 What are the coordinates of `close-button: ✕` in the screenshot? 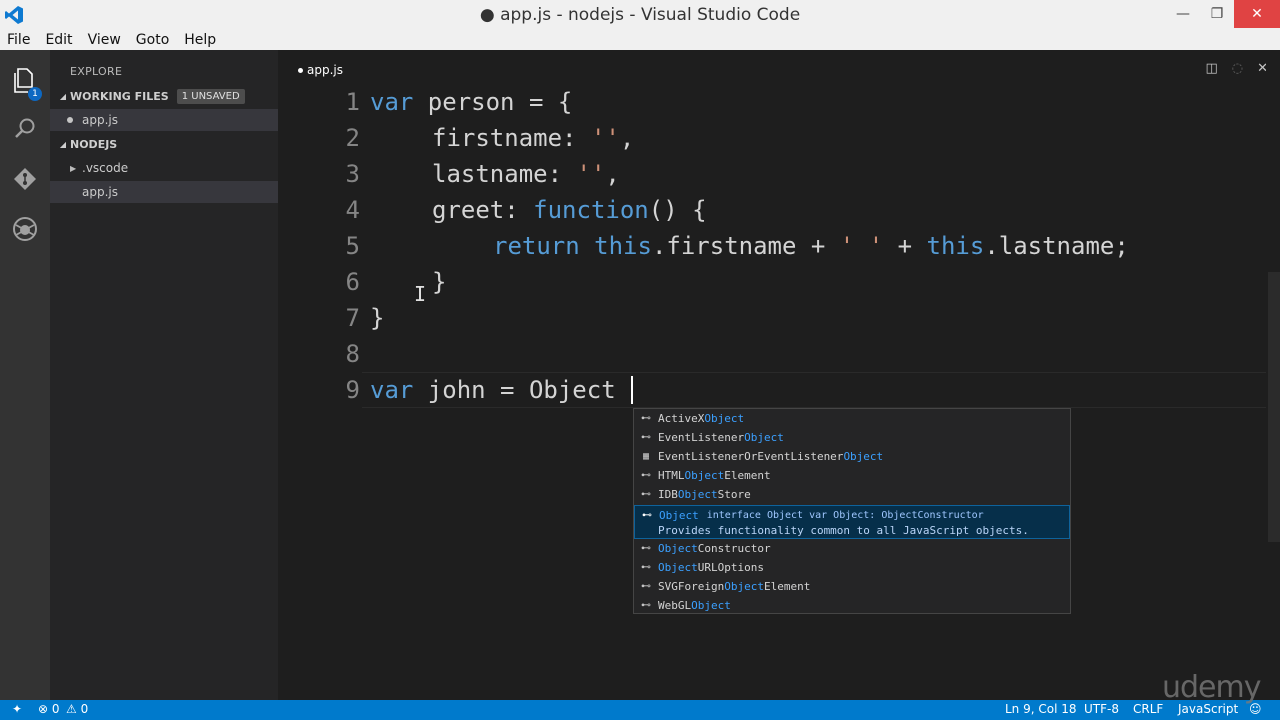 It's located at (1257, 14).